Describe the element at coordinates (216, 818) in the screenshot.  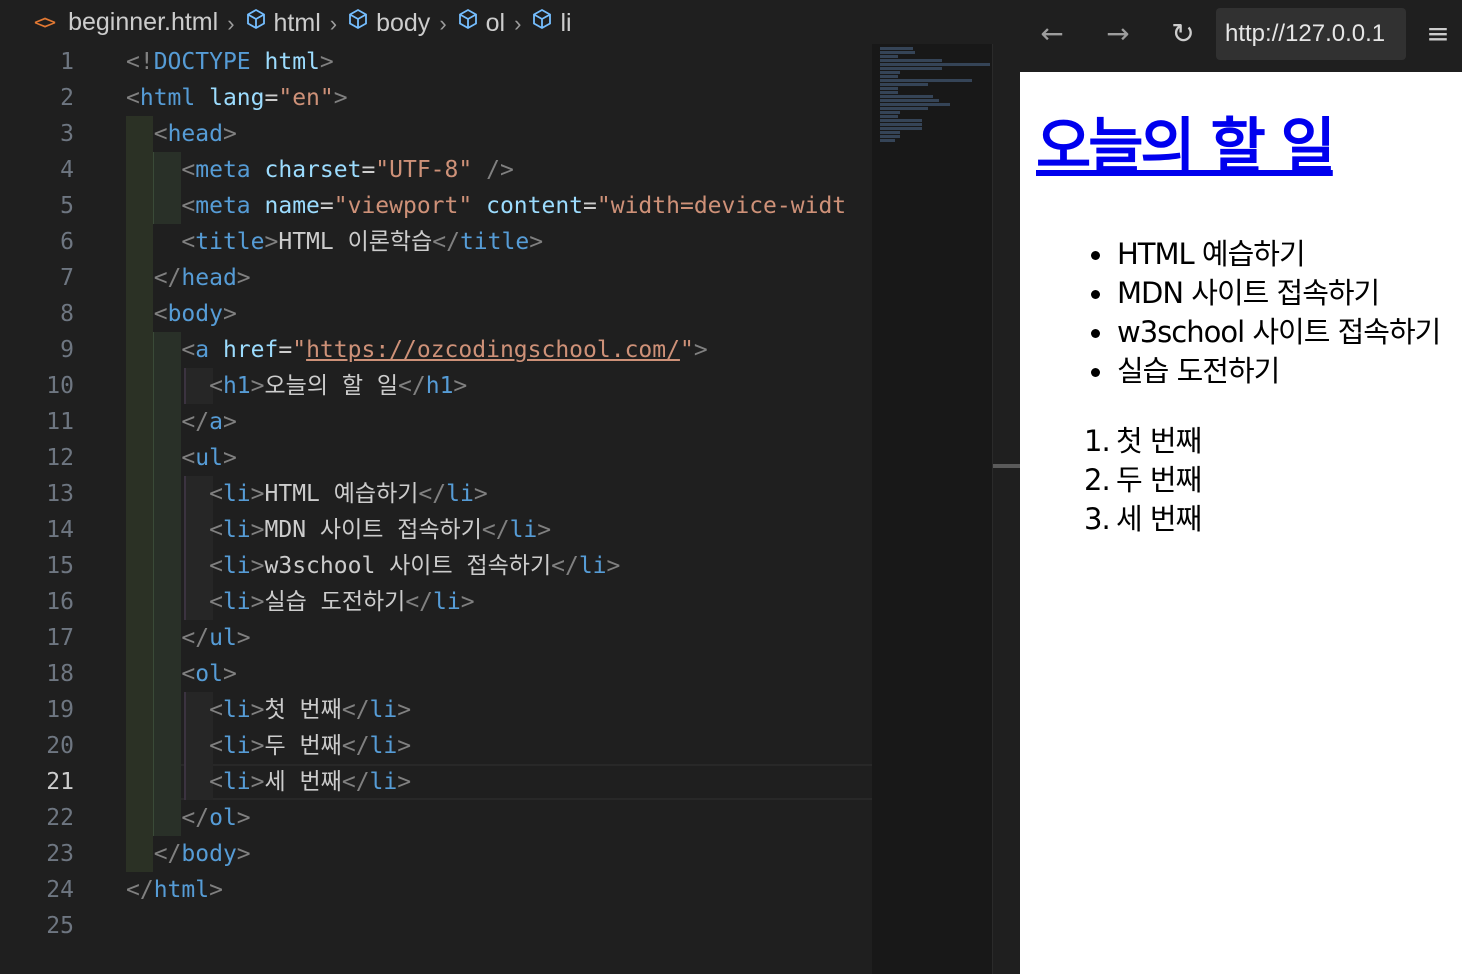
I see `code-text: </ol>` at that location.